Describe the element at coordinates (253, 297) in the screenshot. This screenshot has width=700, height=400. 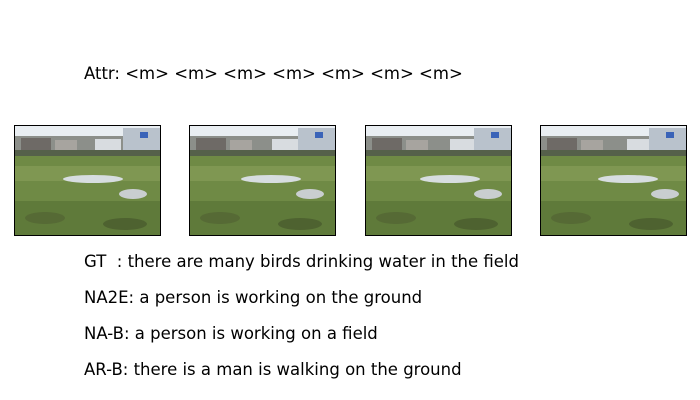
I see `na2e-caption: NA2E: a person is working on the ground` at that location.